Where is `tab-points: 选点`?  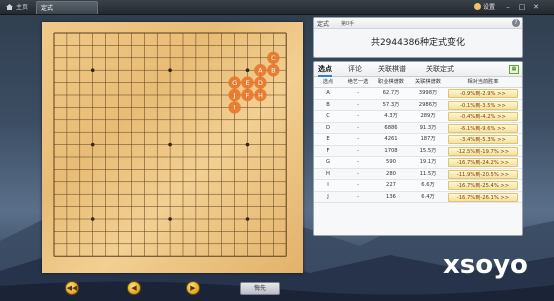
tab-points: 选点 is located at coordinates (325, 70).